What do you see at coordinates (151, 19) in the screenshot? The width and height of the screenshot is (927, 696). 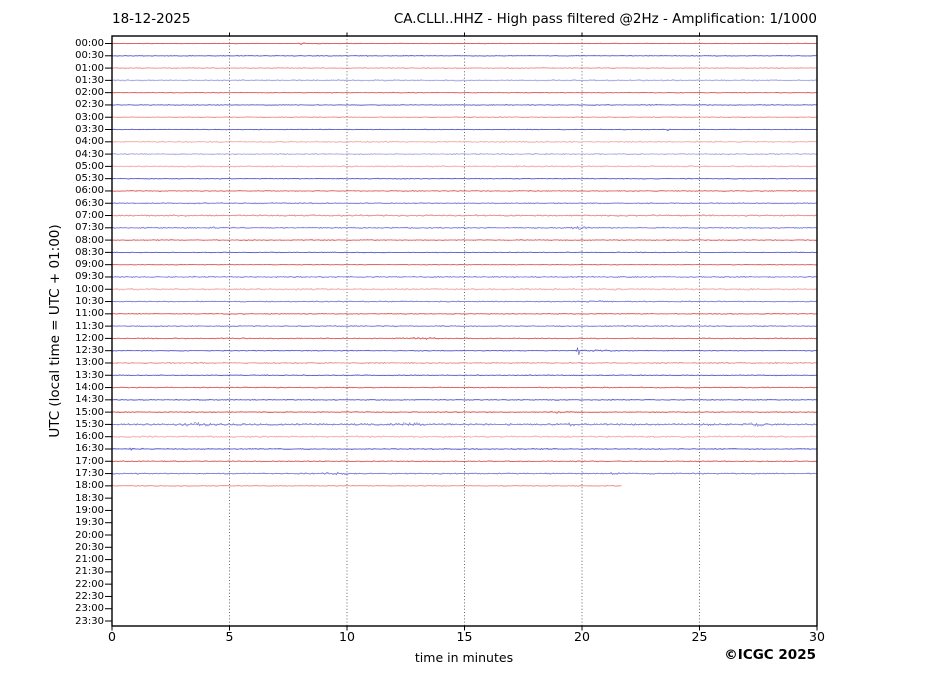 I see `plot-date: 18-12-2025` at bounding box center [151, 19].